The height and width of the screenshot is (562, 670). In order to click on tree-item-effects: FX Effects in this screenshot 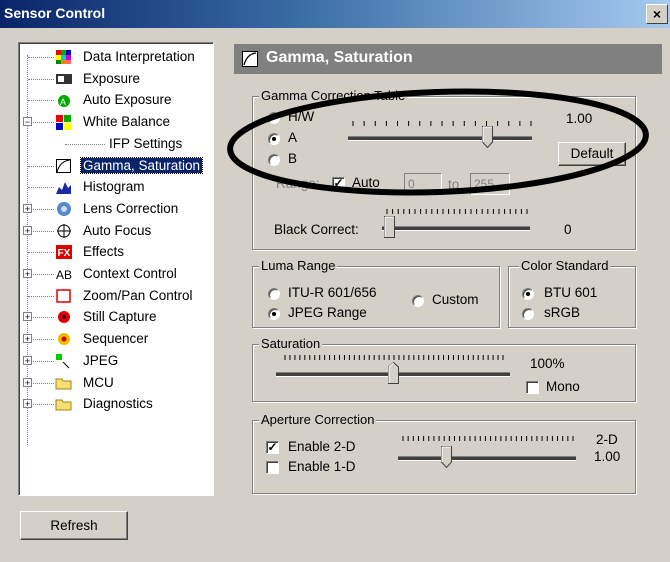, I will do `click(116, 252)`.